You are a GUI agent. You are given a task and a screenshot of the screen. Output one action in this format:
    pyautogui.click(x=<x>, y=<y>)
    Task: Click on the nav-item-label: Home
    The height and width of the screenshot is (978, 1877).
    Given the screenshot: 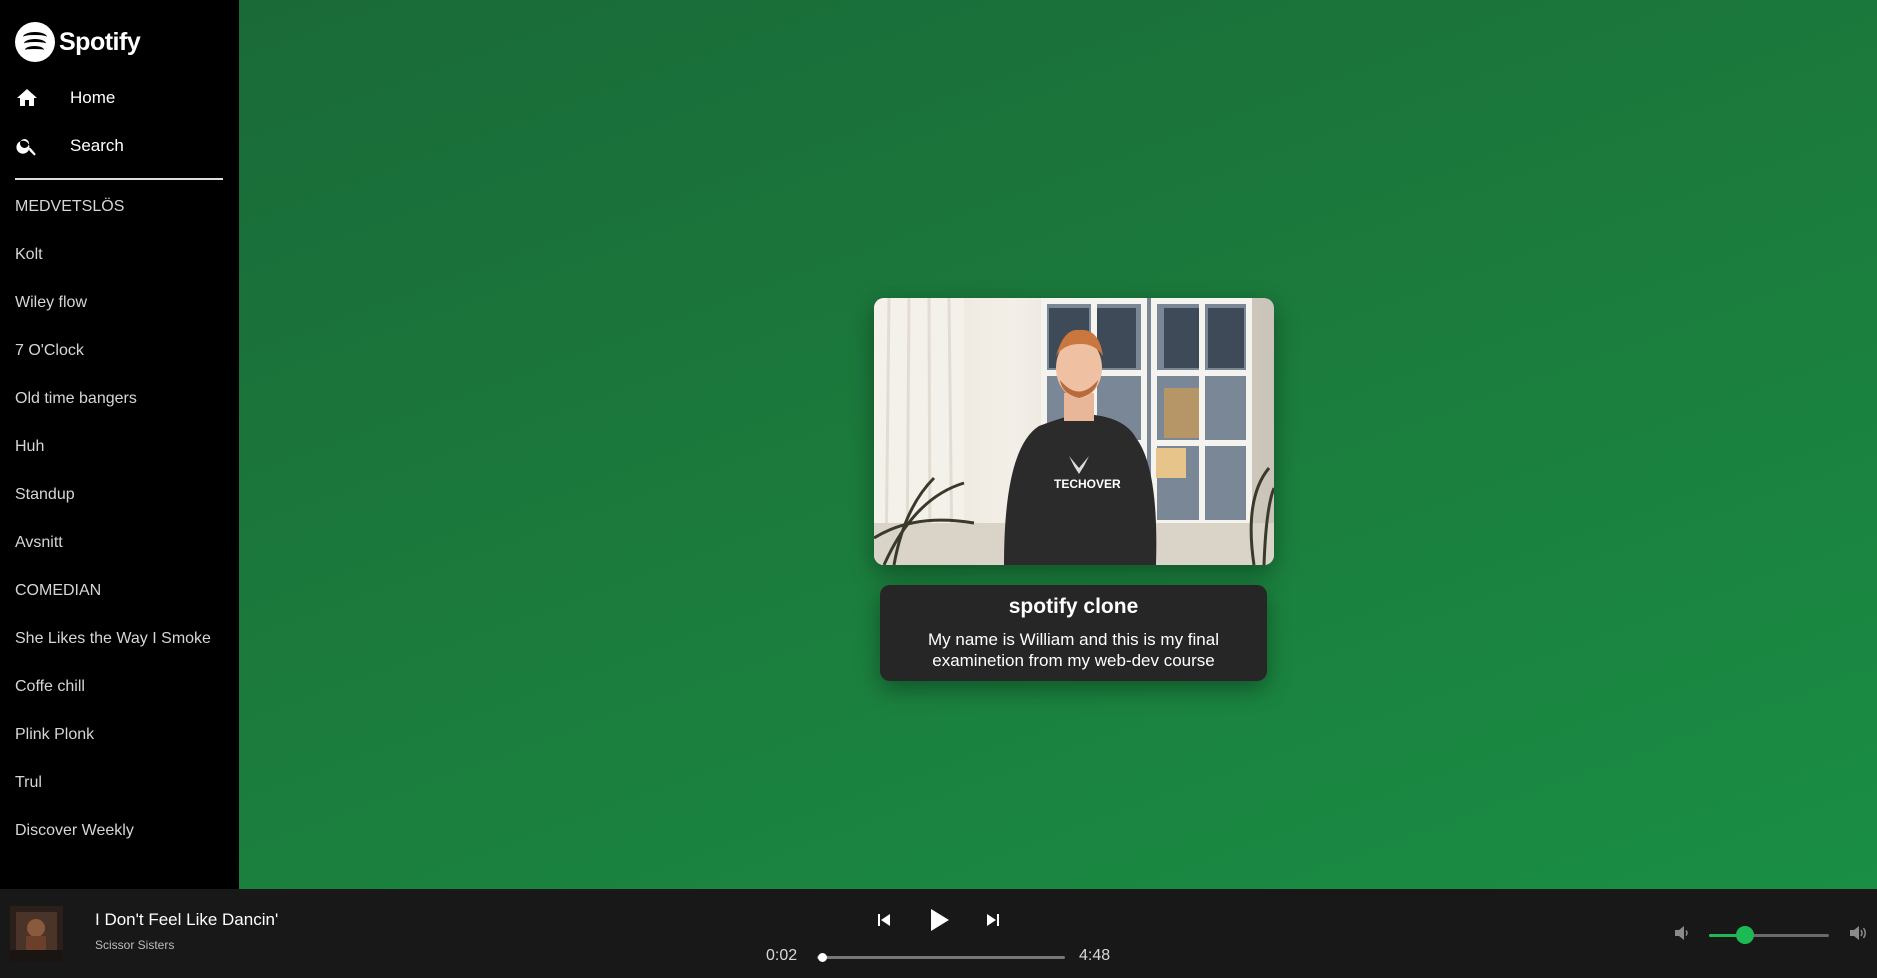 What is the action you would take?
    pyautogui.click(x=93, y=97)
    